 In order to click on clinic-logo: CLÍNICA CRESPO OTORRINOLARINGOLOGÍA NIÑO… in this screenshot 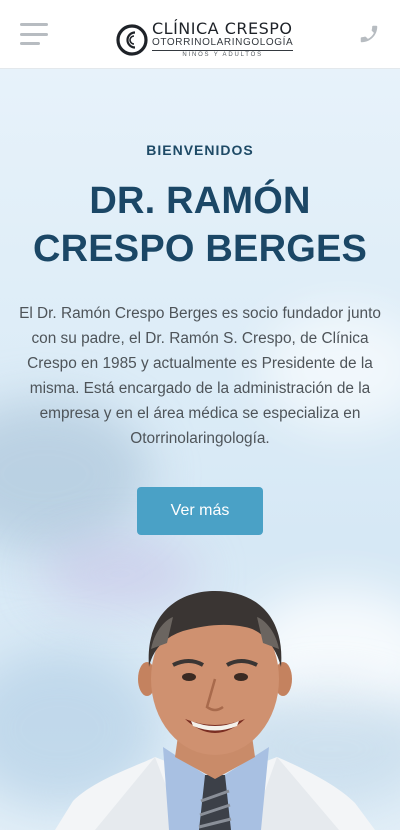, I will do `click(204, 39)`.